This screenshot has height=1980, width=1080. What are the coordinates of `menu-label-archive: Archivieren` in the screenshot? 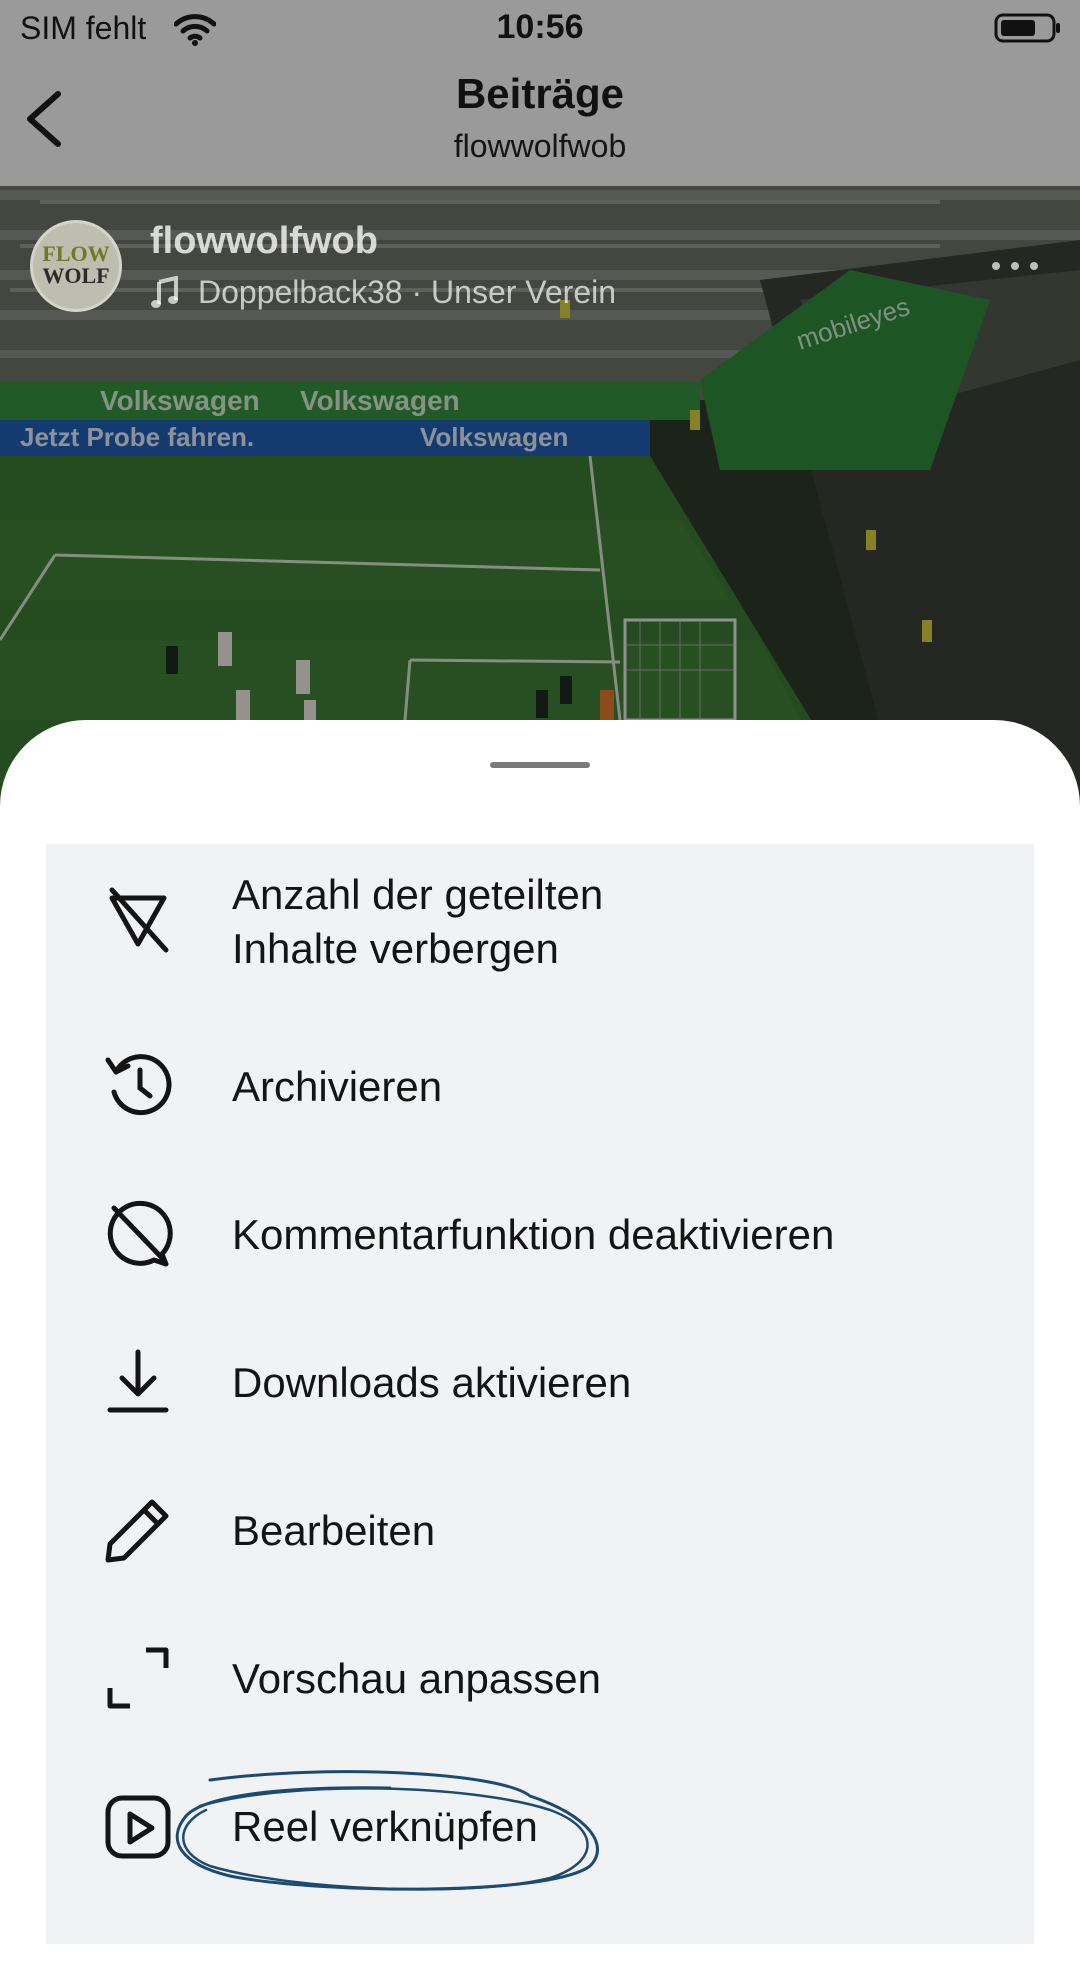 It's located at (337, 1086).